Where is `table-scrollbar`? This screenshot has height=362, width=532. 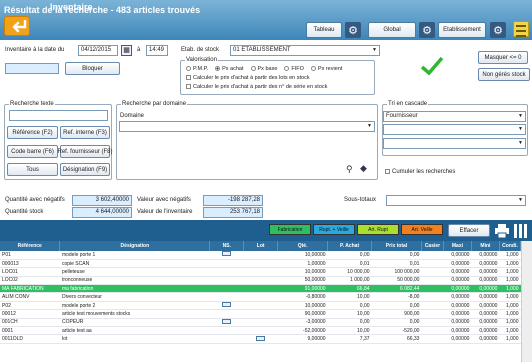
table-scrollbar is located at coordinates (526, 301).